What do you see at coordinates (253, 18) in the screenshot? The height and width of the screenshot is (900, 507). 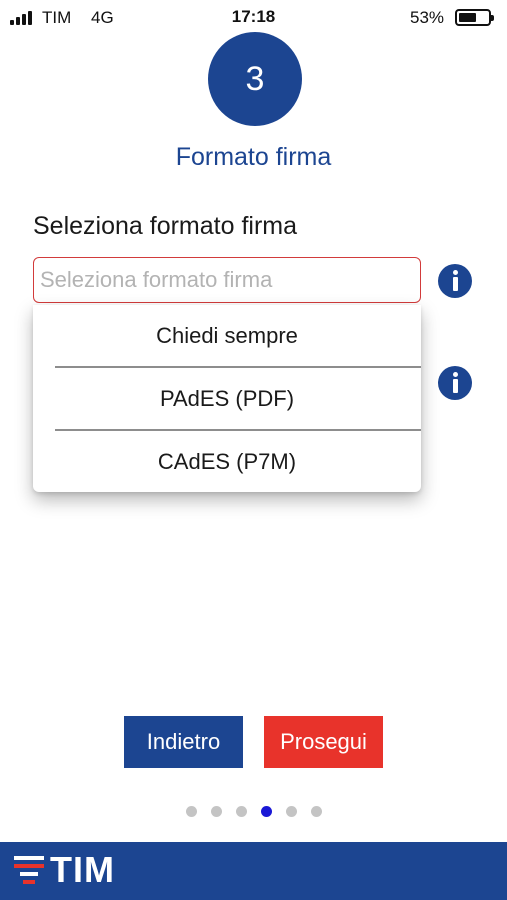 I see `status-bar: TIM 4G 17:18 53%` at bounding box center [253, 18].